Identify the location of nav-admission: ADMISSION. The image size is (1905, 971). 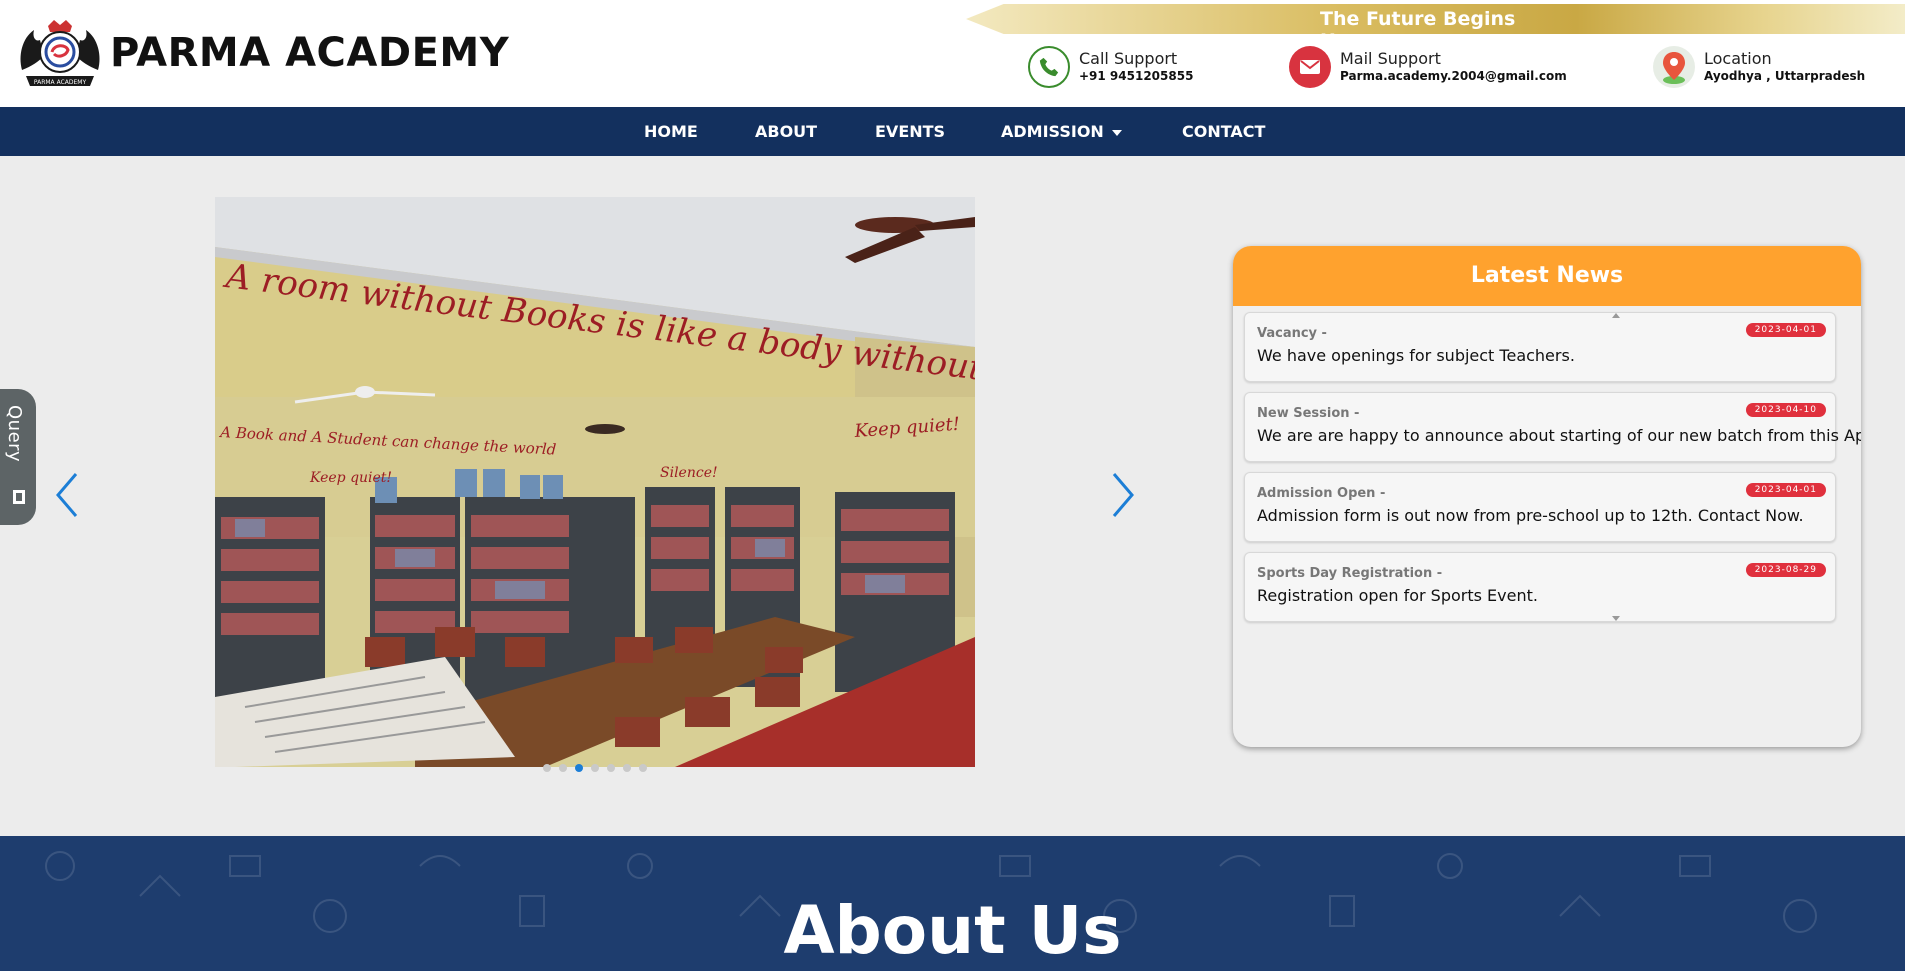
(1061, 131).